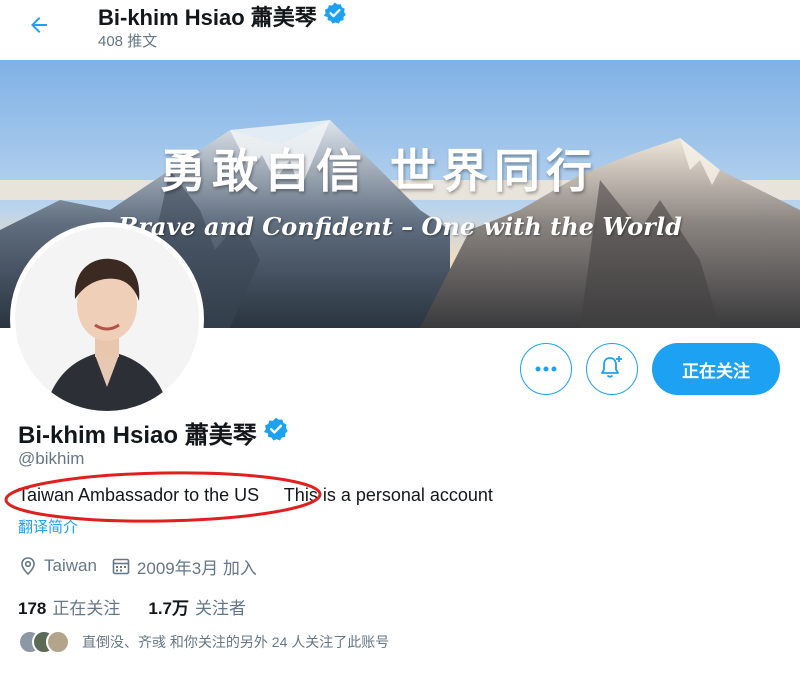 The width and height of the screenshot is (800, 675). I want to click on back-arrow-icon, so click(39, 25).